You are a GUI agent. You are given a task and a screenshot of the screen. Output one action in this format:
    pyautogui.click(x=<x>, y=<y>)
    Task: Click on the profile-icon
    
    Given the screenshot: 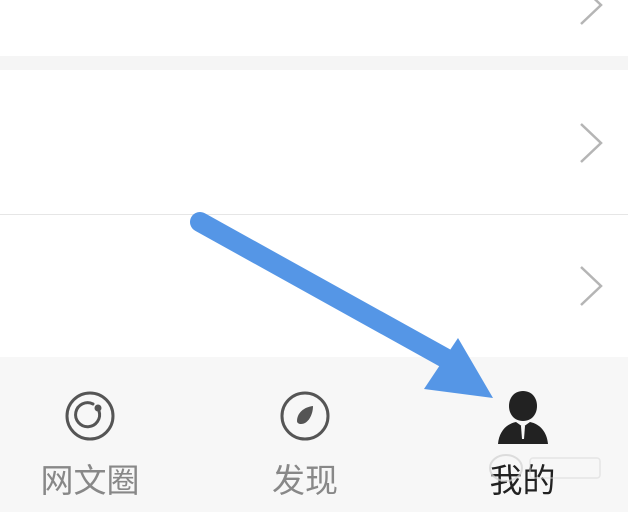 What is the action you would take?
    pyautogui.click(x=522, y=417)
    